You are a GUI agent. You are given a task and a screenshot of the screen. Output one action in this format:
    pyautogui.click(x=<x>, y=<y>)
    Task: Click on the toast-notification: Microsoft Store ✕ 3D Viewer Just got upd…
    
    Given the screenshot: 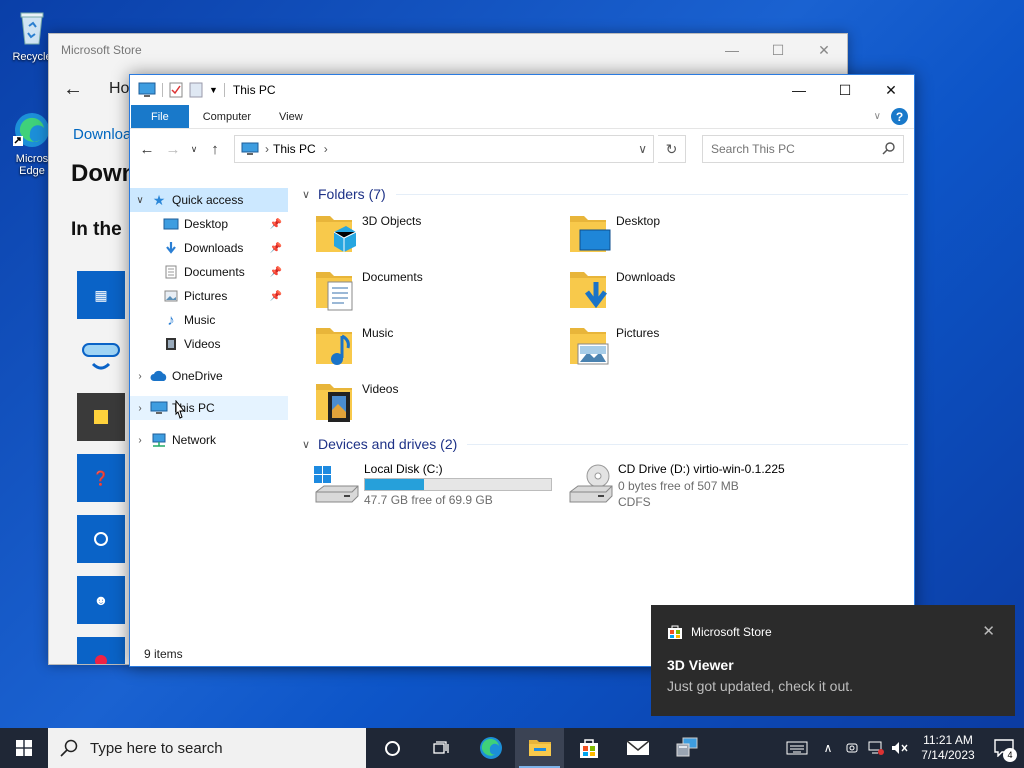 What is the action you would take?
    pyautogui.click(x=833, y=660)
    